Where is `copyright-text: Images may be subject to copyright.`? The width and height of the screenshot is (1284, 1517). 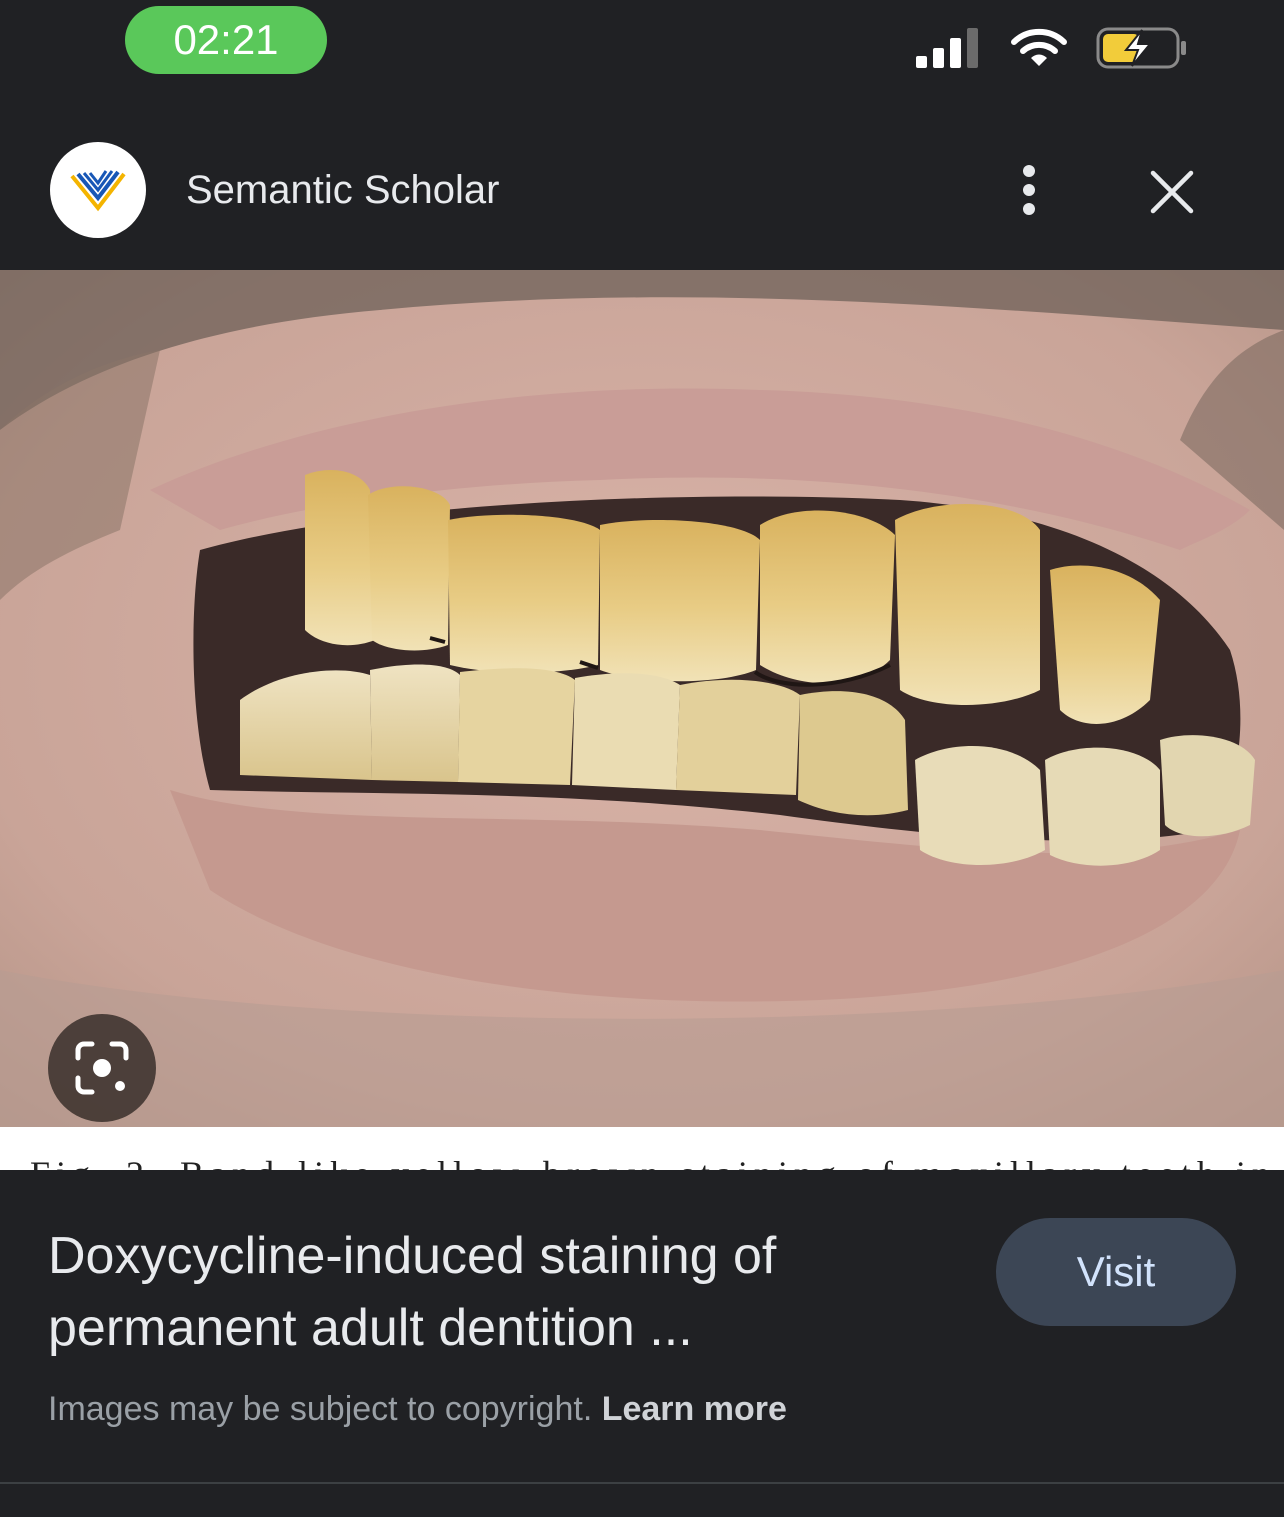 copyright-text: Images may be subject to copyright. is located at coordinates (320, 1409).